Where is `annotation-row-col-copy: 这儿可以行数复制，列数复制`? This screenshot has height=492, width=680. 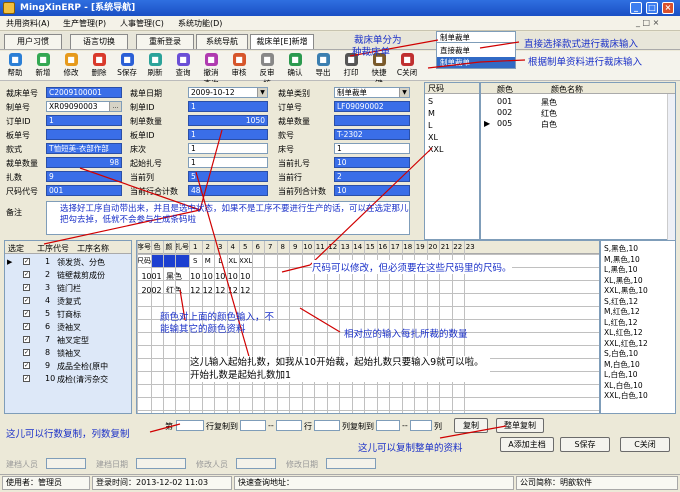 annotation-row-col-copy: 这儿可以行数复制，列数复制 is located at coordinates (68, 434).